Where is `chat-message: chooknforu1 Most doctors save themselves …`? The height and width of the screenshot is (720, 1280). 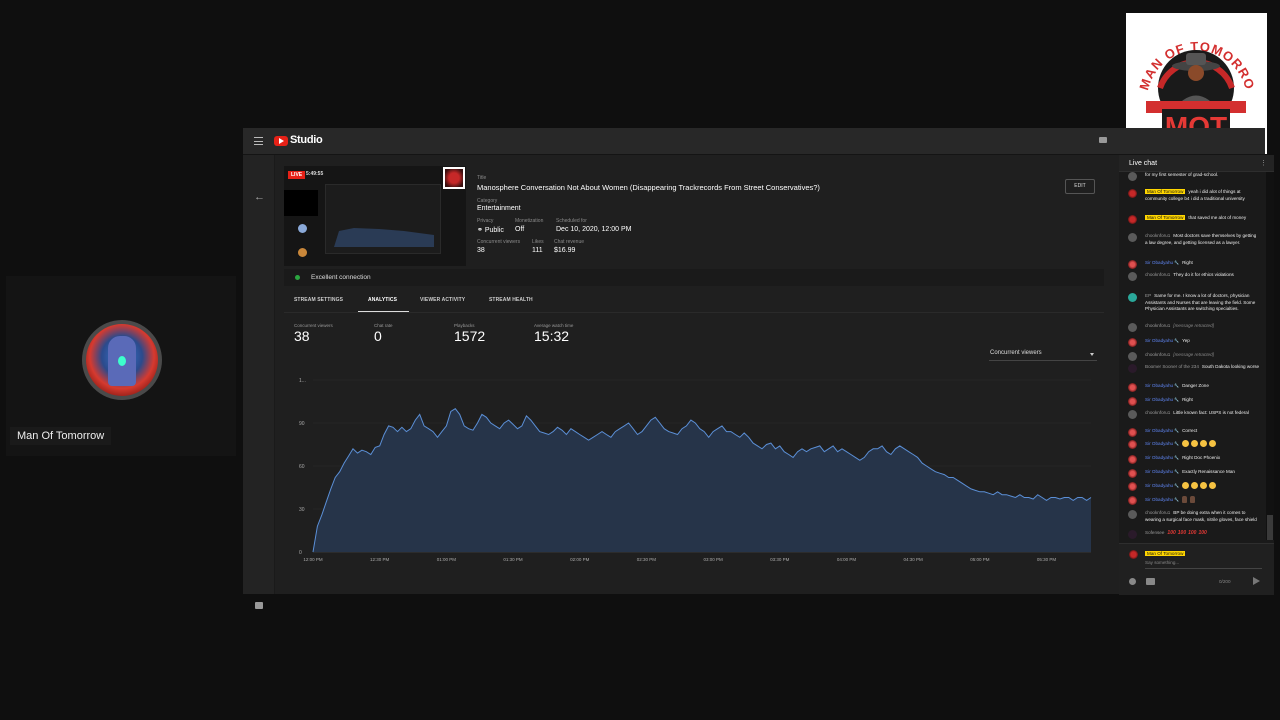
chat-message: chooknforu1 Most doctors save themselves … is located at coordinates (1192, 239).